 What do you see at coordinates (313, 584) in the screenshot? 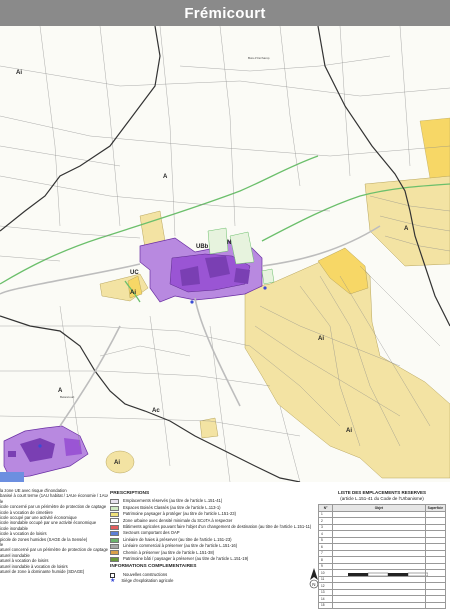
I see `svg-text: N` at bounding box center [313, 584].